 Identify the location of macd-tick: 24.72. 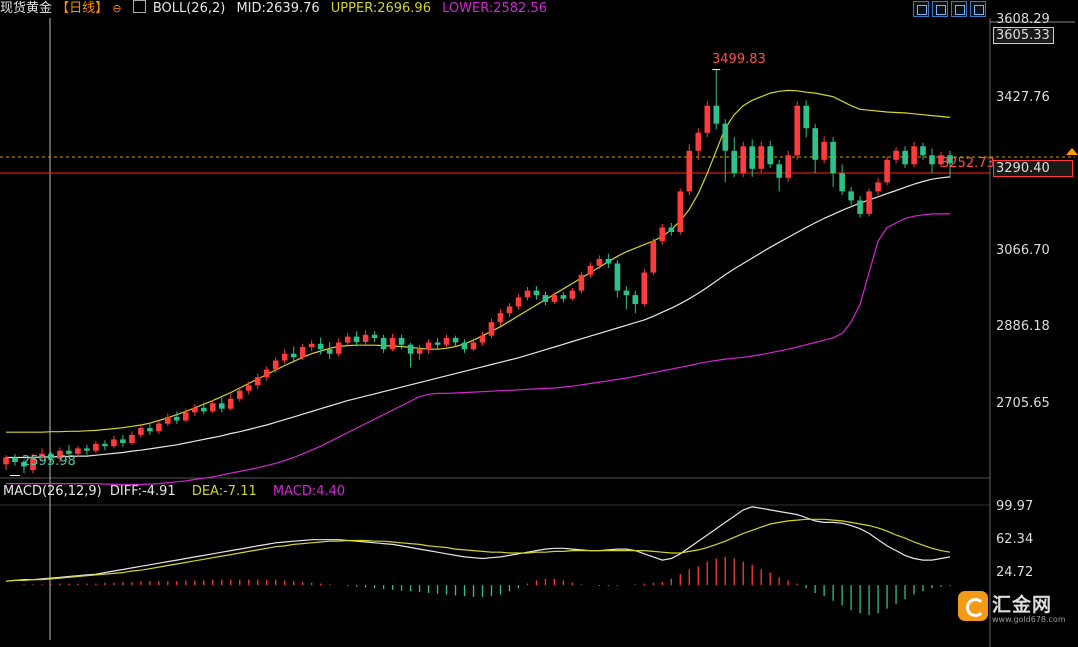
(1015, 572).